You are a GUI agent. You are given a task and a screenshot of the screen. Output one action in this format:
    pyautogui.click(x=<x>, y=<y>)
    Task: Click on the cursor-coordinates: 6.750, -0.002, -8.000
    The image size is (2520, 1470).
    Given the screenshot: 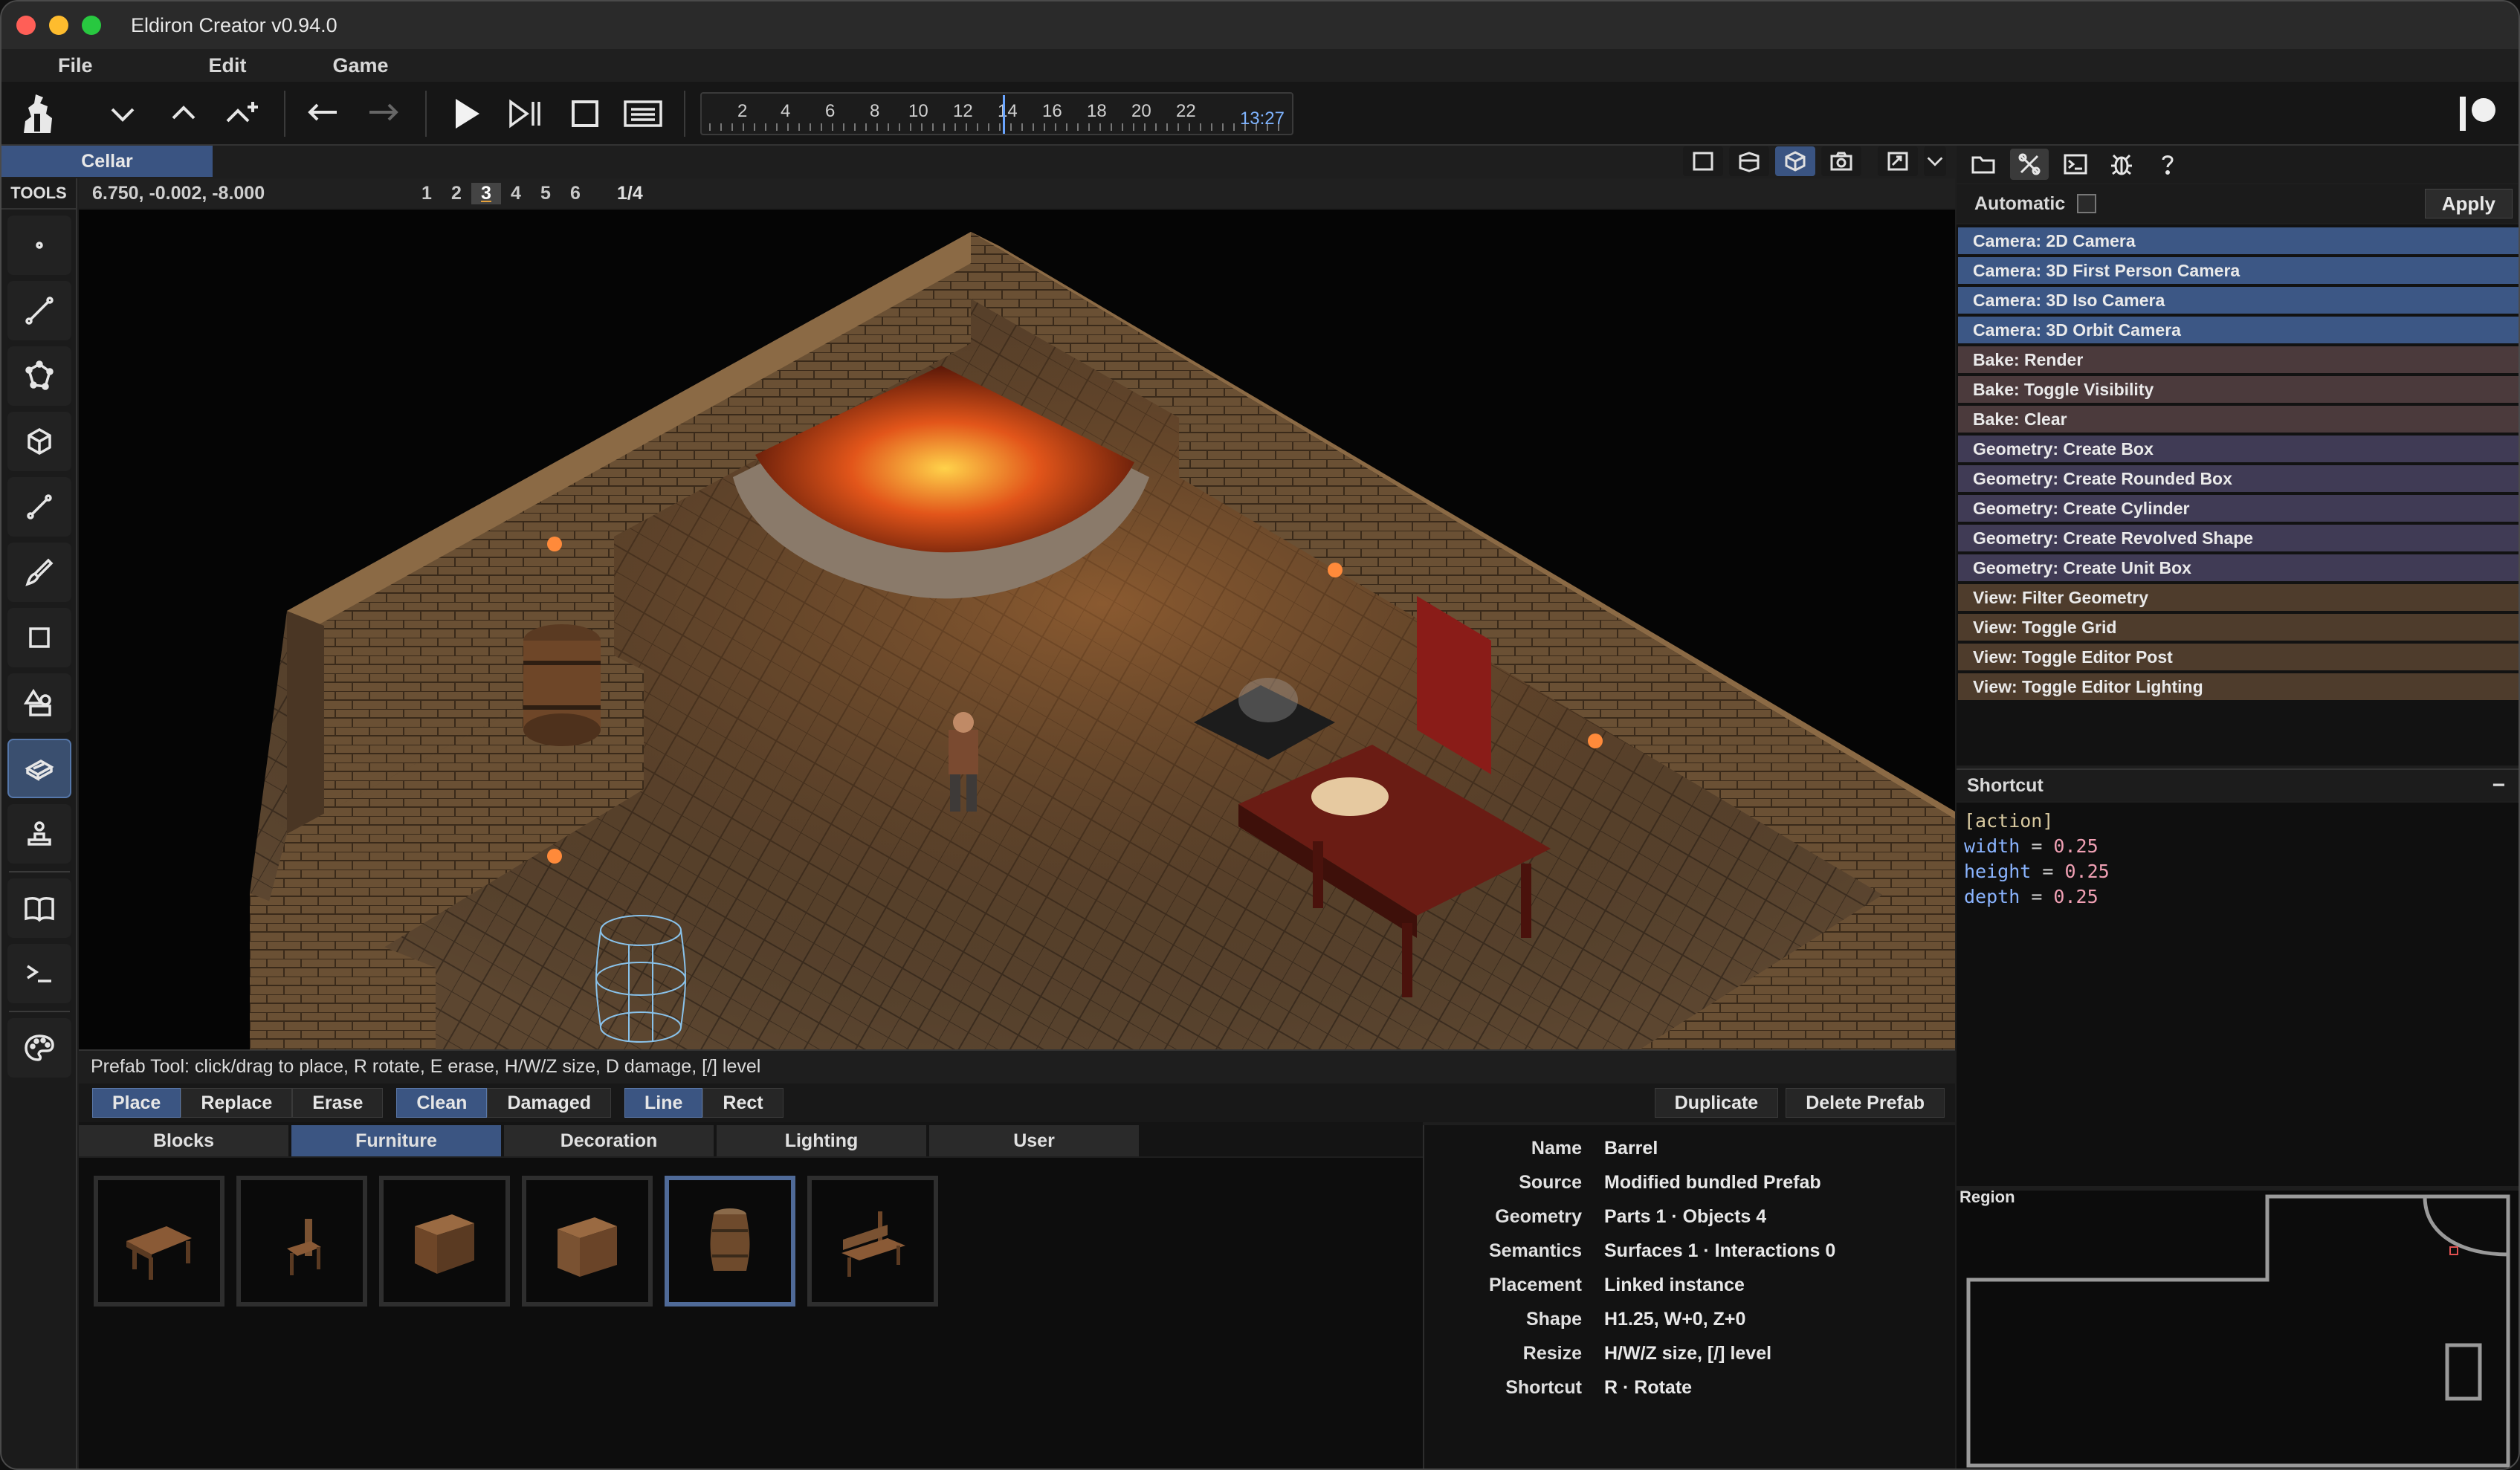 What is the action you would take?
    pyautogui.click(x=179, y=193)
    